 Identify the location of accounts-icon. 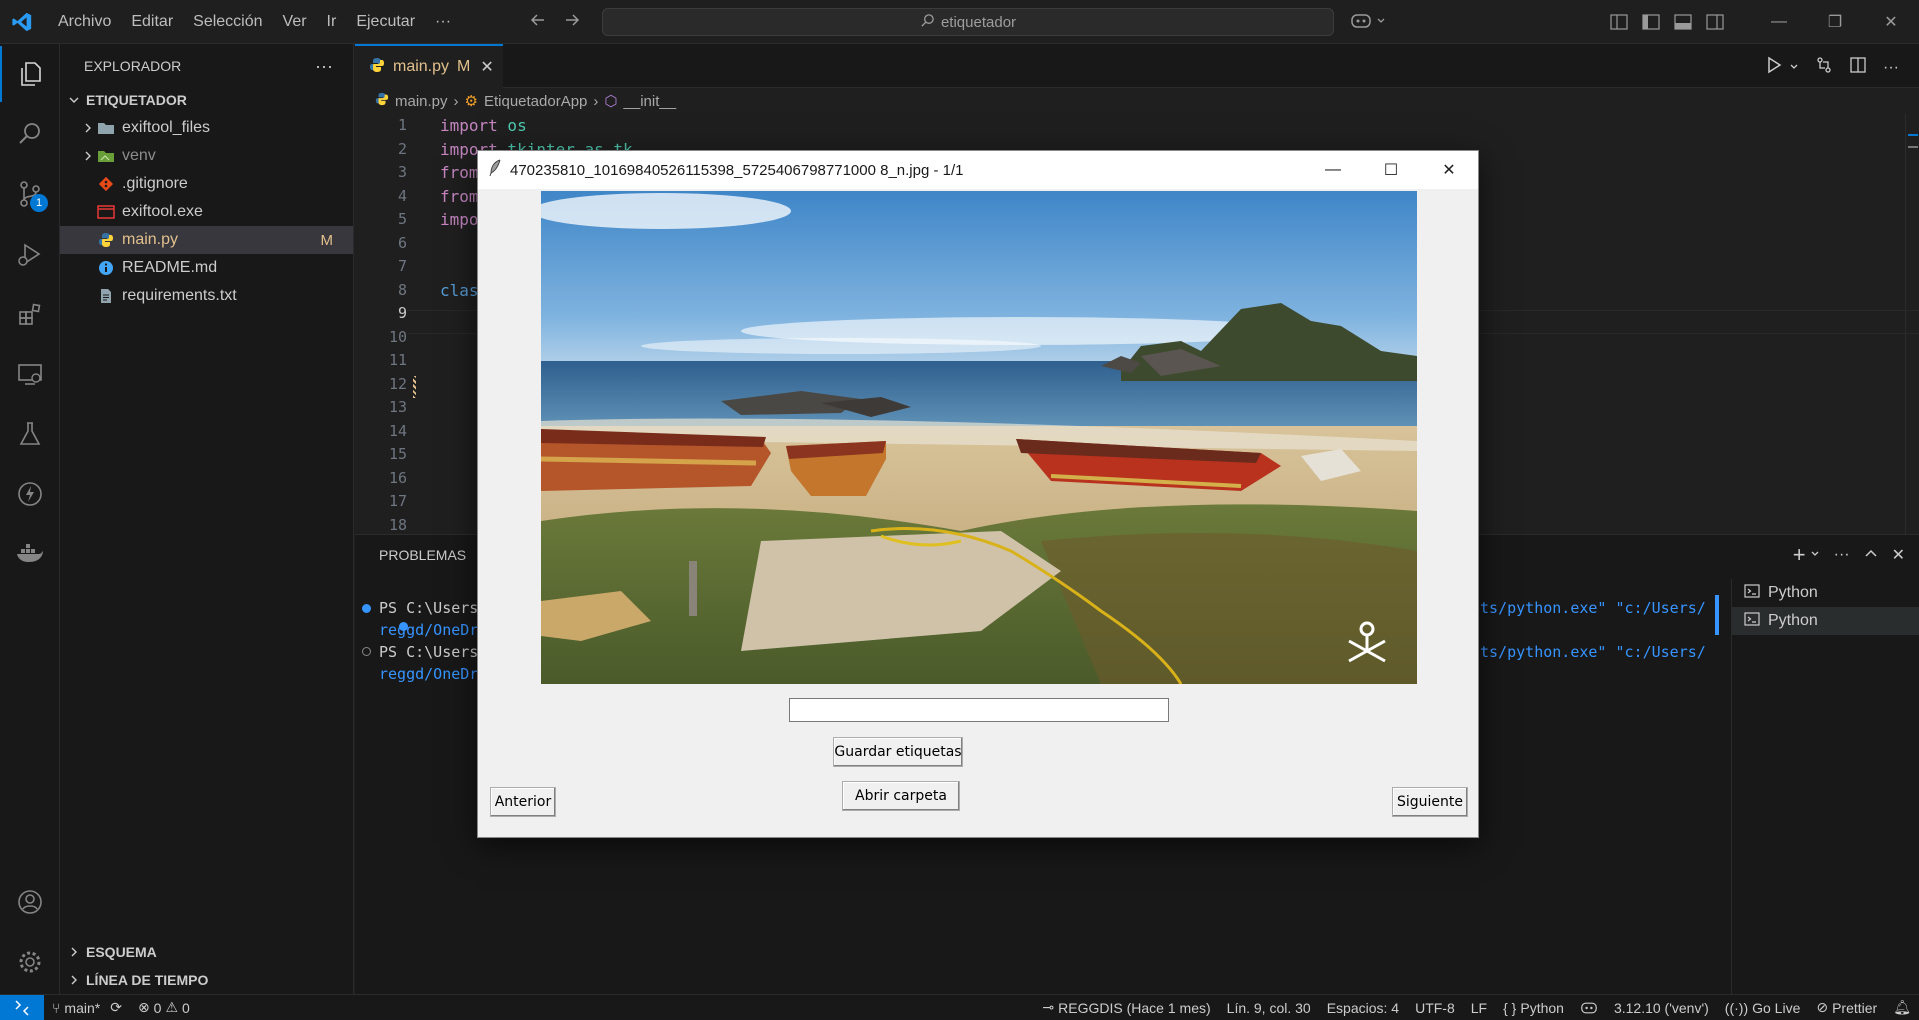
(30, 902).